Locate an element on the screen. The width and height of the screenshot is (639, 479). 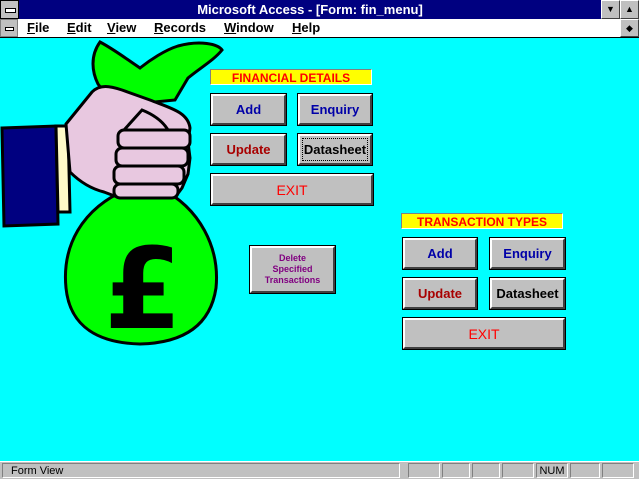
financial-update-button: Update is located at coordinates (248, 149).